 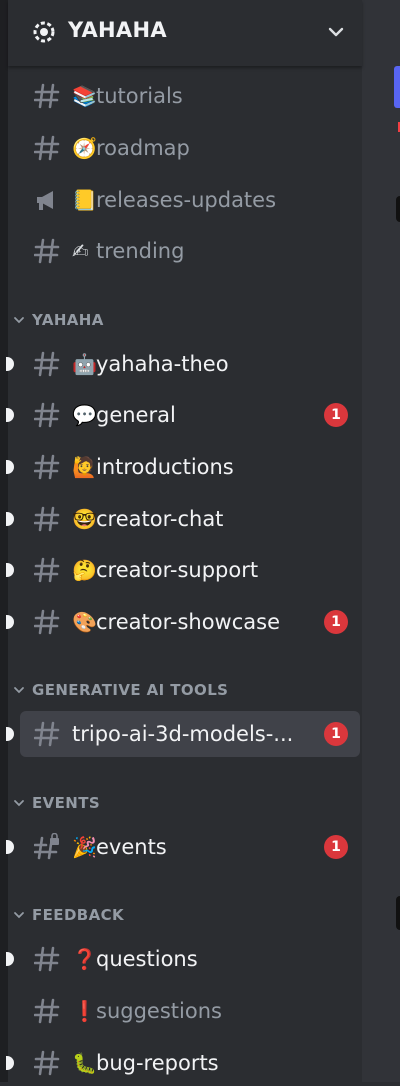 I want to click on category-label: GENERATIVE AI TOOLS, so click(x=130, y=690).